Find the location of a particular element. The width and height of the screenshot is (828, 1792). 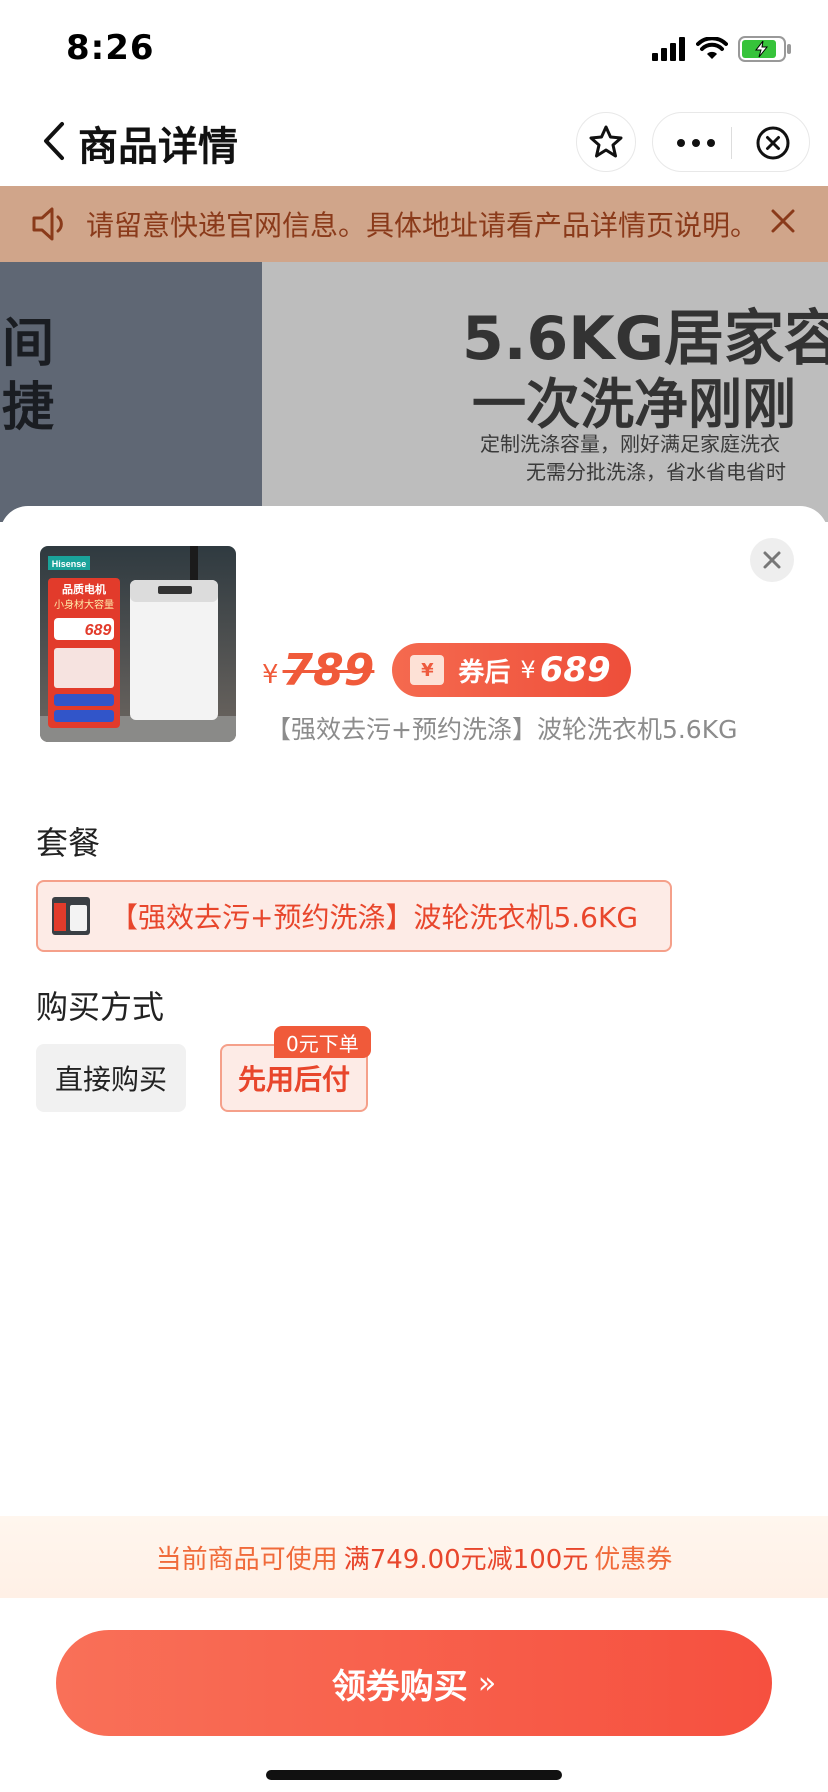

cta-label: 领券购买 is located at coordinates (399, 1686).